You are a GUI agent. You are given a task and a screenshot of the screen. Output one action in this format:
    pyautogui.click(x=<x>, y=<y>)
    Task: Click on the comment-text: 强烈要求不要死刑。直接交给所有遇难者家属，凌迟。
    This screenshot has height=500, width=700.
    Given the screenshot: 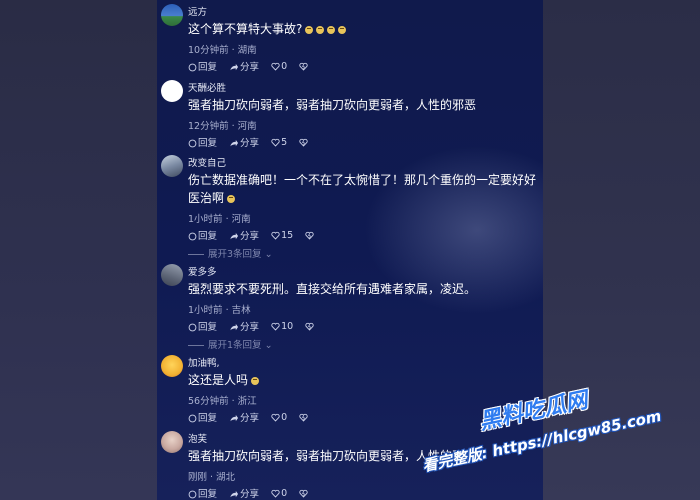 What is the action you would take?
    pyautogui.click(x=363, y=289)
    